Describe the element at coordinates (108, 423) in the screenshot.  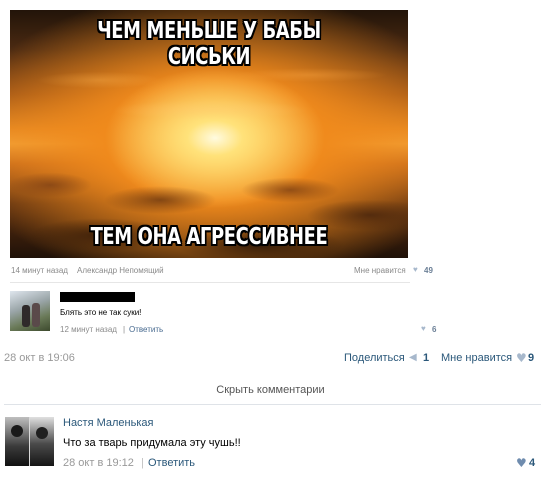
I see `comment-author: Настя Маленькая` at that location.